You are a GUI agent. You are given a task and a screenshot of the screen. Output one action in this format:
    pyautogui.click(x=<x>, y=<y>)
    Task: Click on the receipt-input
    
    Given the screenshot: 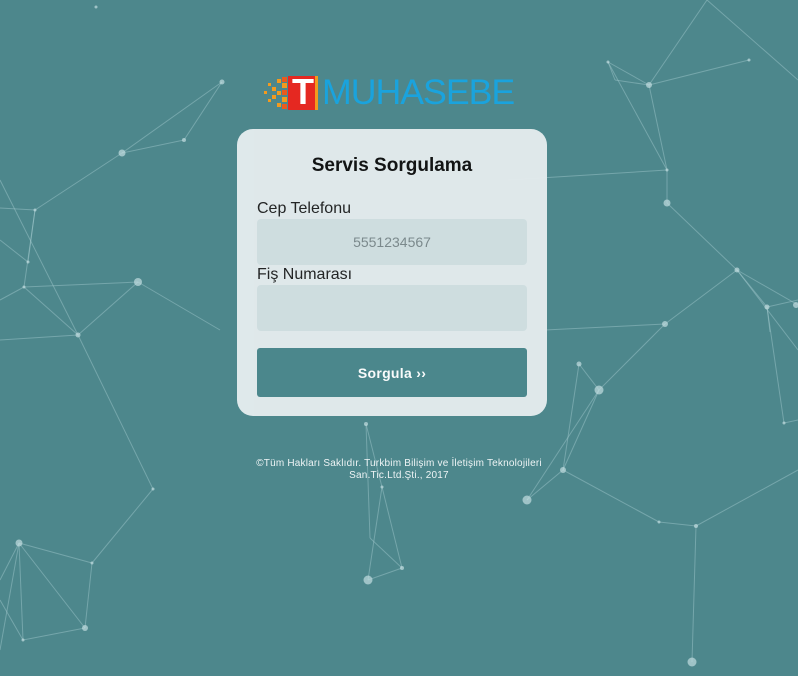 What is the action you would take?
    pyautogui.click(x=392, y=308)
    